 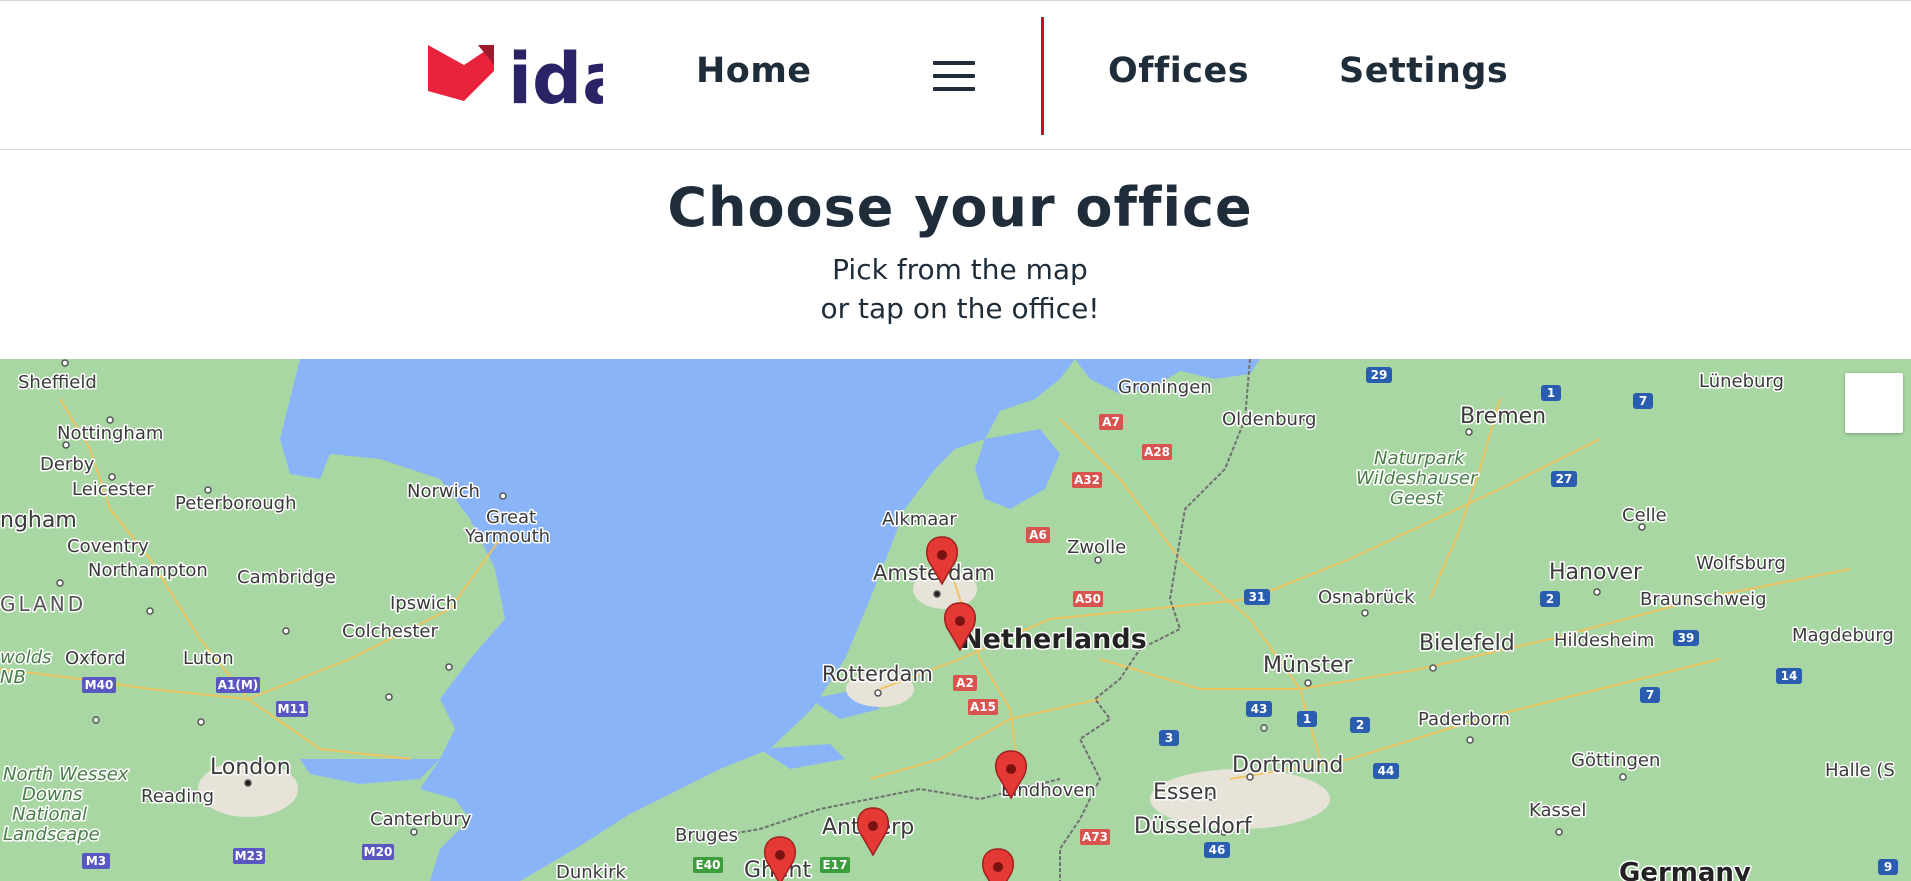 What do you see at coordinates (983, 707) in the screenshot?
I see `svg-text: A15` at bounding box center [983, 707].